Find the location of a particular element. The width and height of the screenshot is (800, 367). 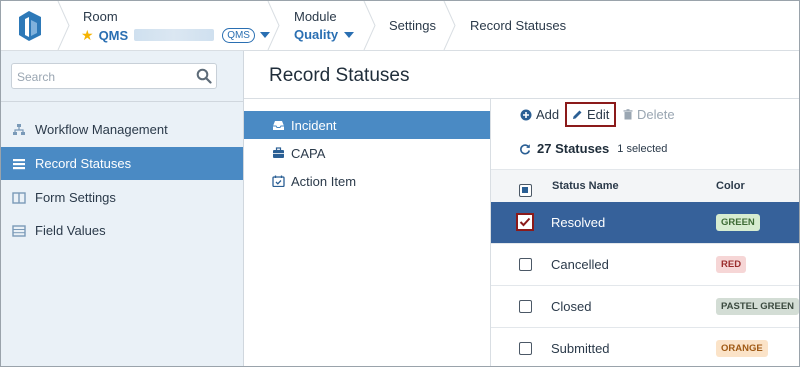

sidebar-item-label: Form Settings is located at coordinates (75, 197).